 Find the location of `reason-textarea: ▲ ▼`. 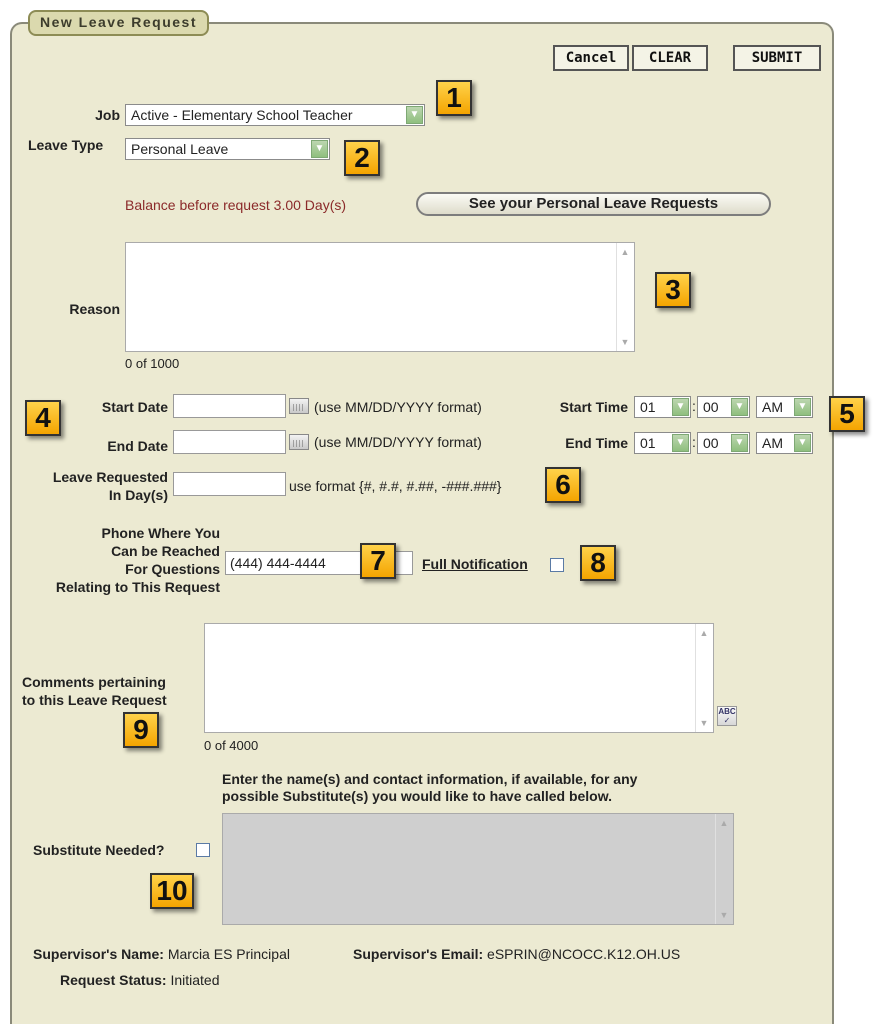

reason-textarea: ▲ ▼ is located at coordinates (380, 297).